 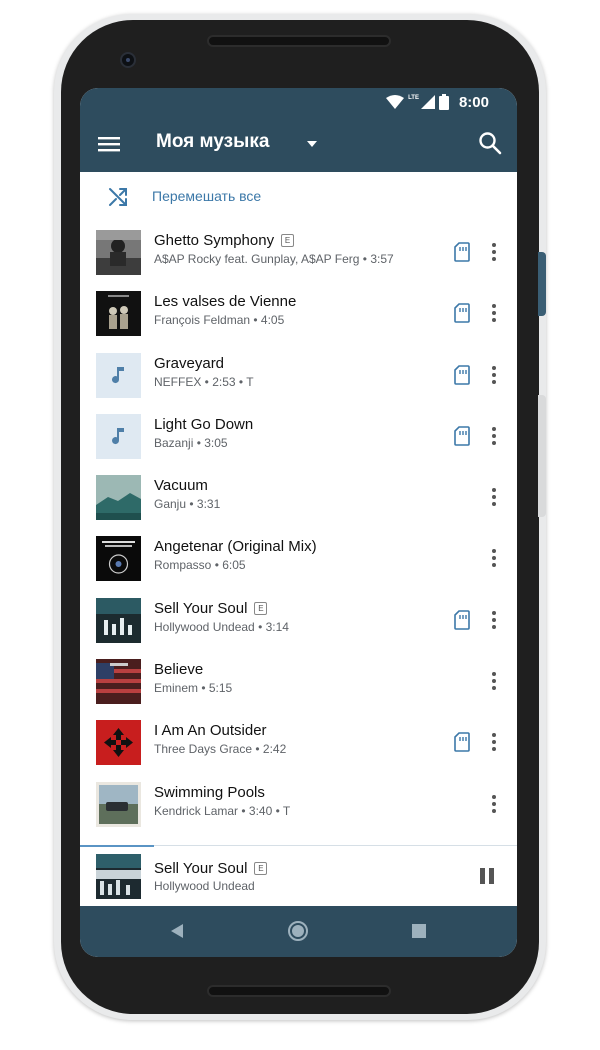 What do you see at coordinates (298, 620) in the screenshot?
I see `track-row: Sell Your Soul E Hollywood Undead • 3:14` at bounding box center [298, 620].